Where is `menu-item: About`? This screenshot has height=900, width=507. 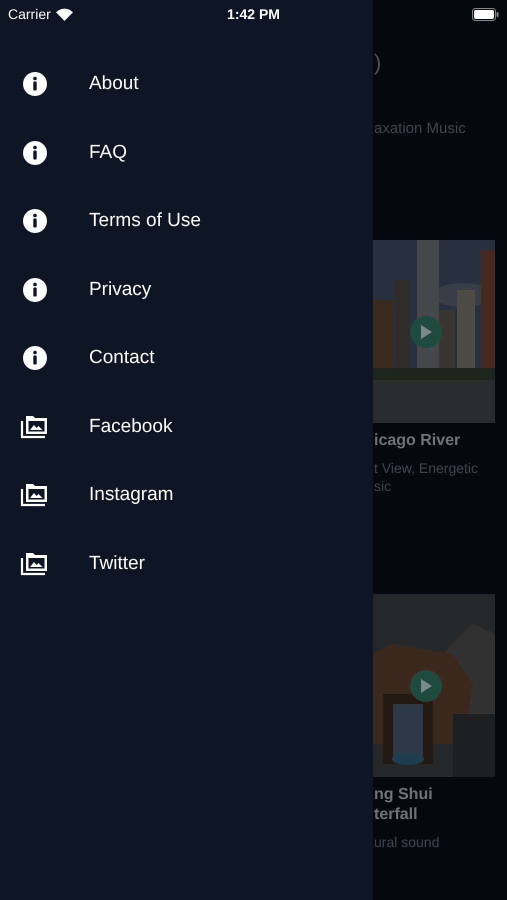 menu-item: About is located at coordinates (186, 84).